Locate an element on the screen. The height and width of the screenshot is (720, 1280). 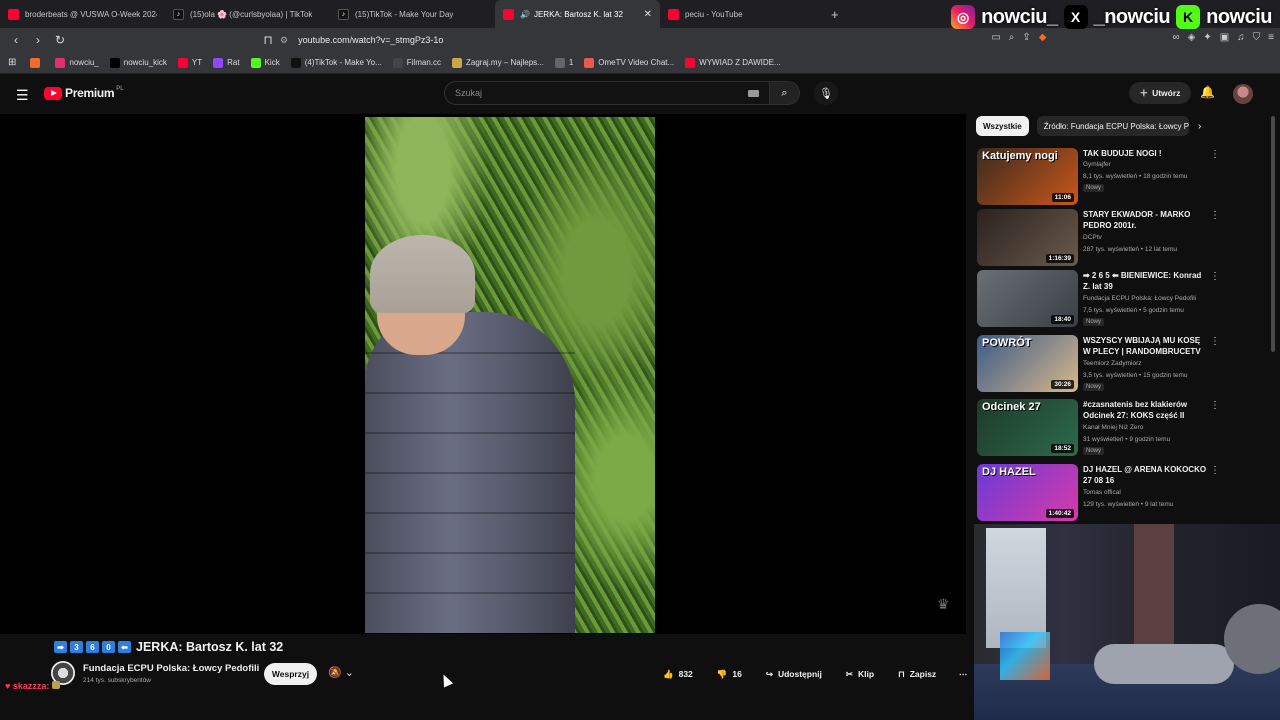
video-thumbnail: DJ HAZEL 1:40:42 is located at coordinates (1027, 492).